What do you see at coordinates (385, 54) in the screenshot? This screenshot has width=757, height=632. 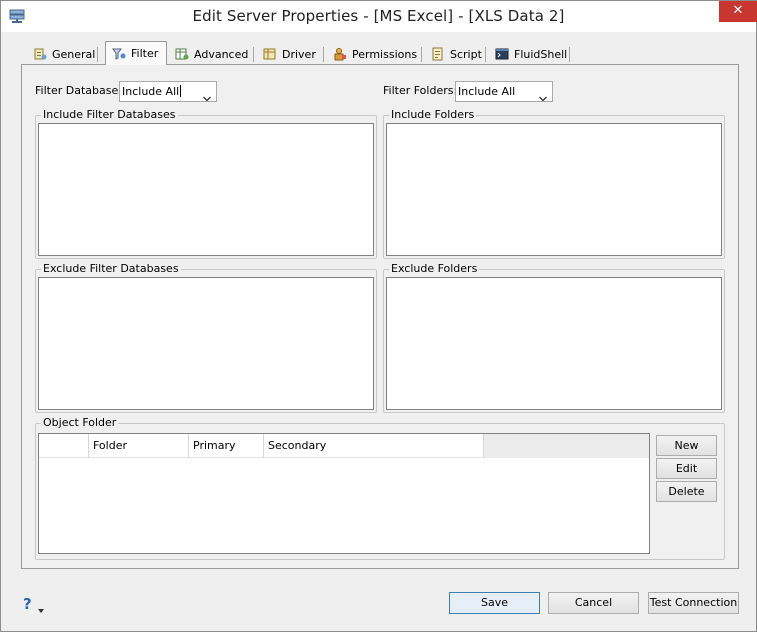 I see `tab-label: Permissions` at bounding box center [385, 54].